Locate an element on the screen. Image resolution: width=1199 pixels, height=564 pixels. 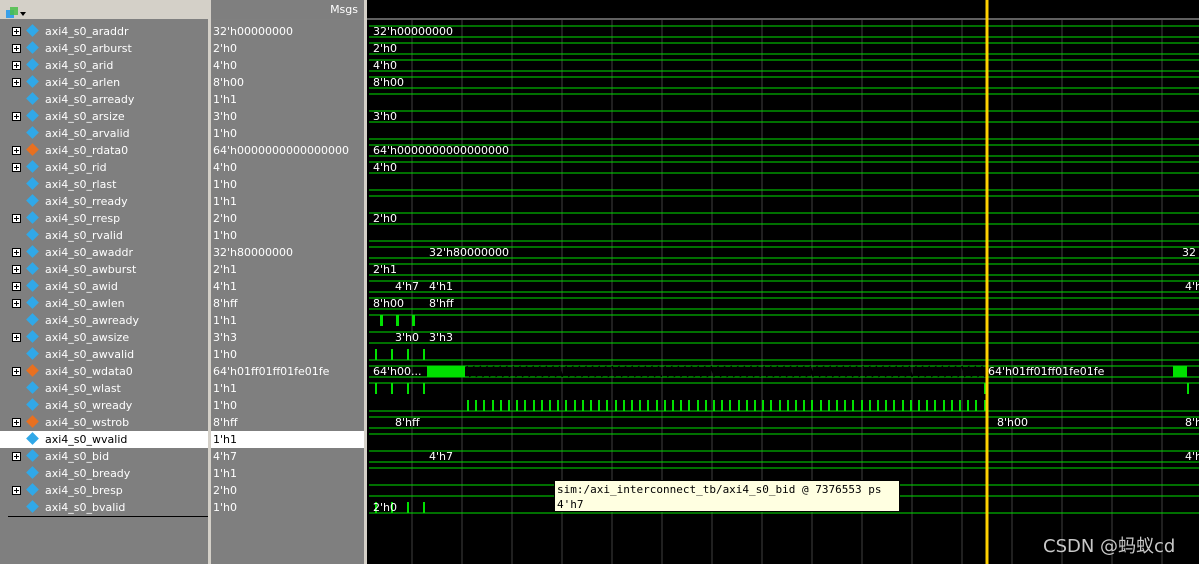
signal-row: axi4_s0_arvalid is located at coordinates (104, 133).